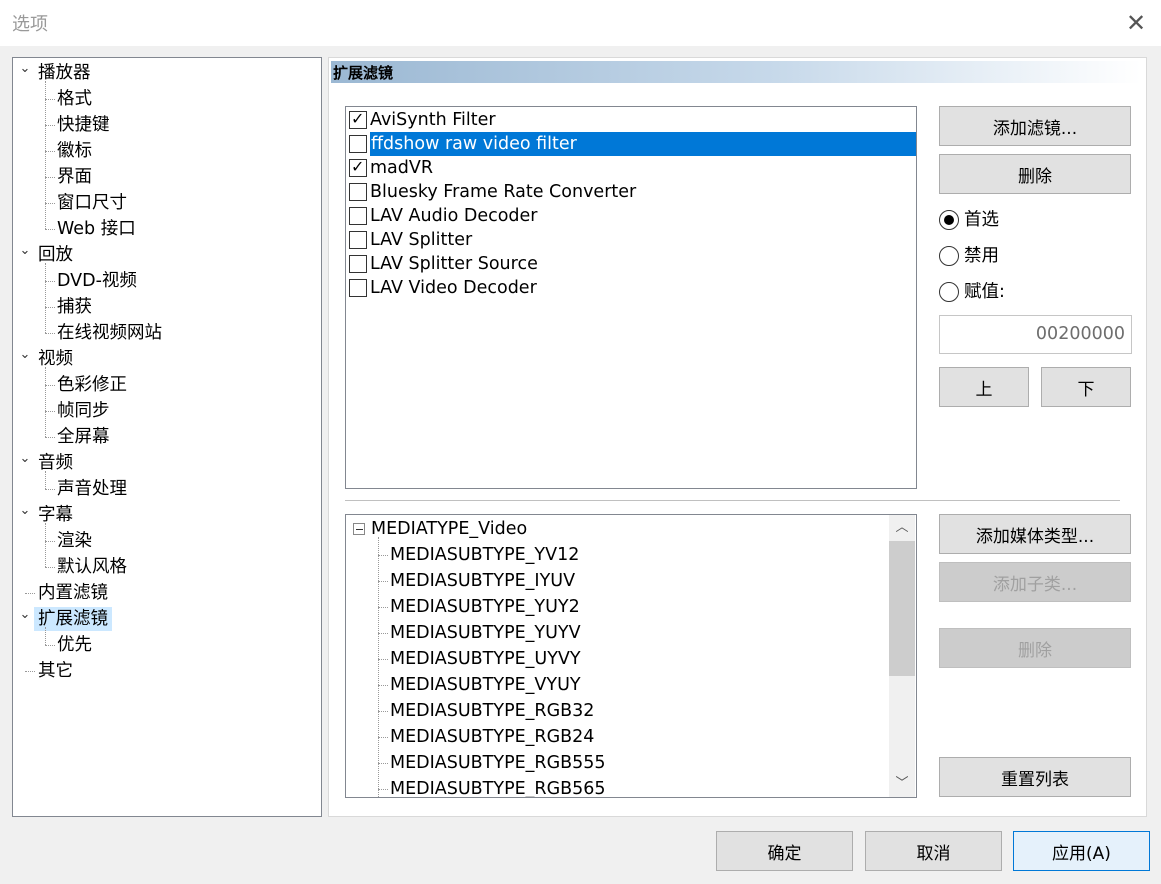 This screenshot has height=884, width=1161. What do you see at coordinates (999, 292) in the screenshot?
I see `merit-custom-radio: 赋值:` at bounding box center [999, 292].